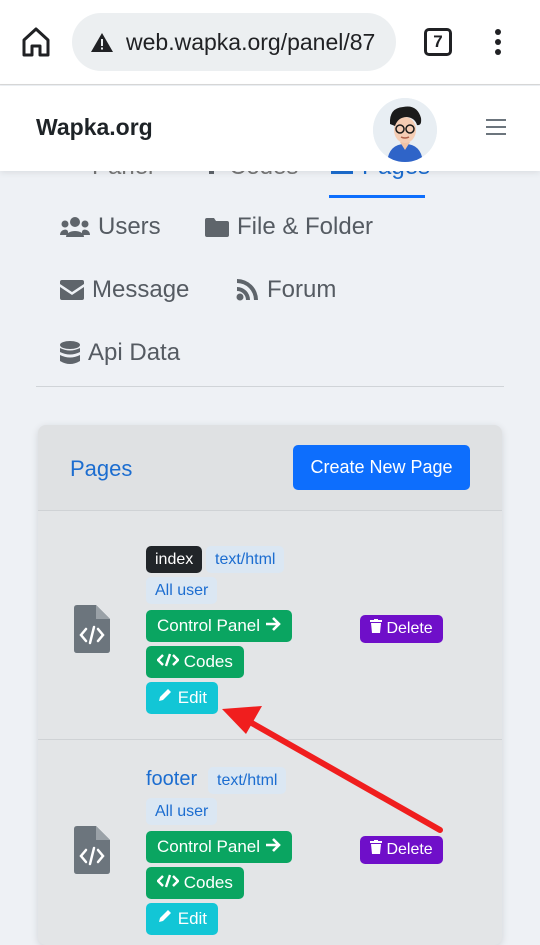  I want to click on envelope-icon, so click(72, 290).